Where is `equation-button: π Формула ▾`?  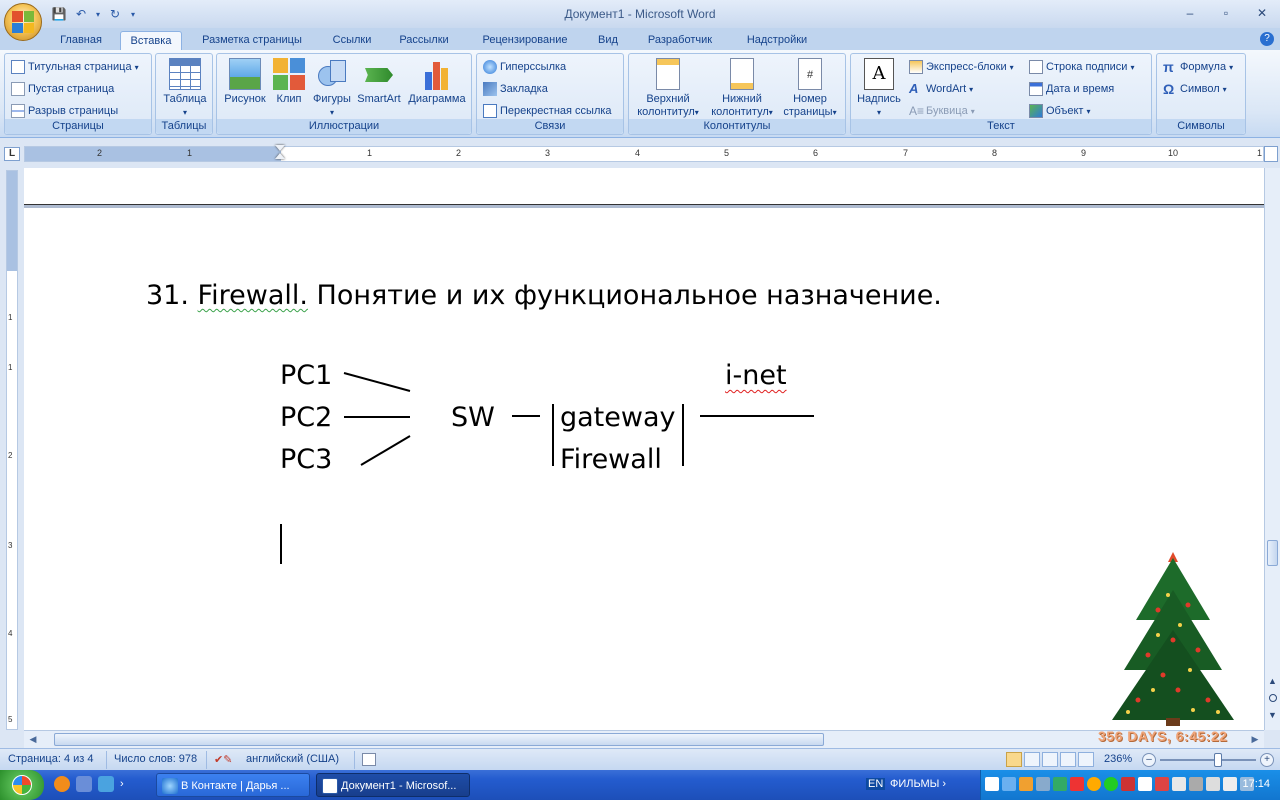 equation-button: π Формула ▾ is located at coordinates (1198, 67).